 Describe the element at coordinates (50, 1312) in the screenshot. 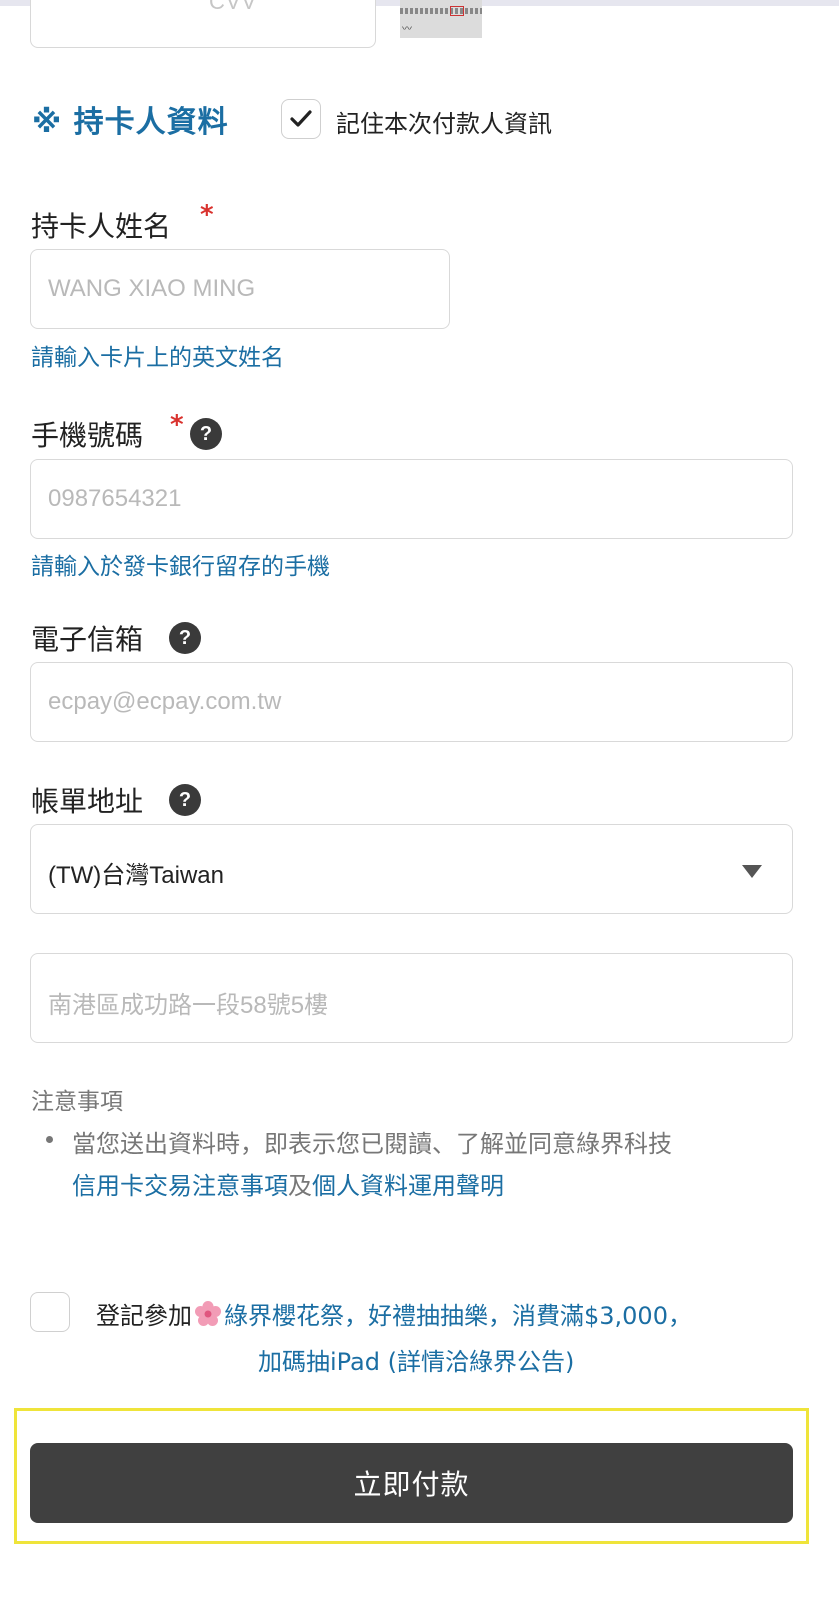

I see `promo-register-checkbox` at that location.